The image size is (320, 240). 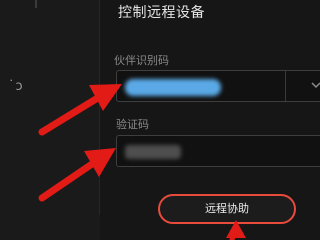 I want to click on verification-code-redacted-value, so click(x=153, y=152).